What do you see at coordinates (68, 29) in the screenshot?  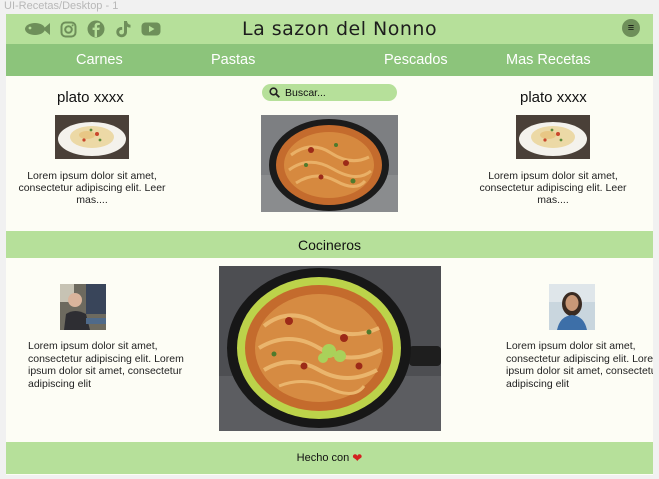 I see `instagram-icon` at bounding box center [68, 29].